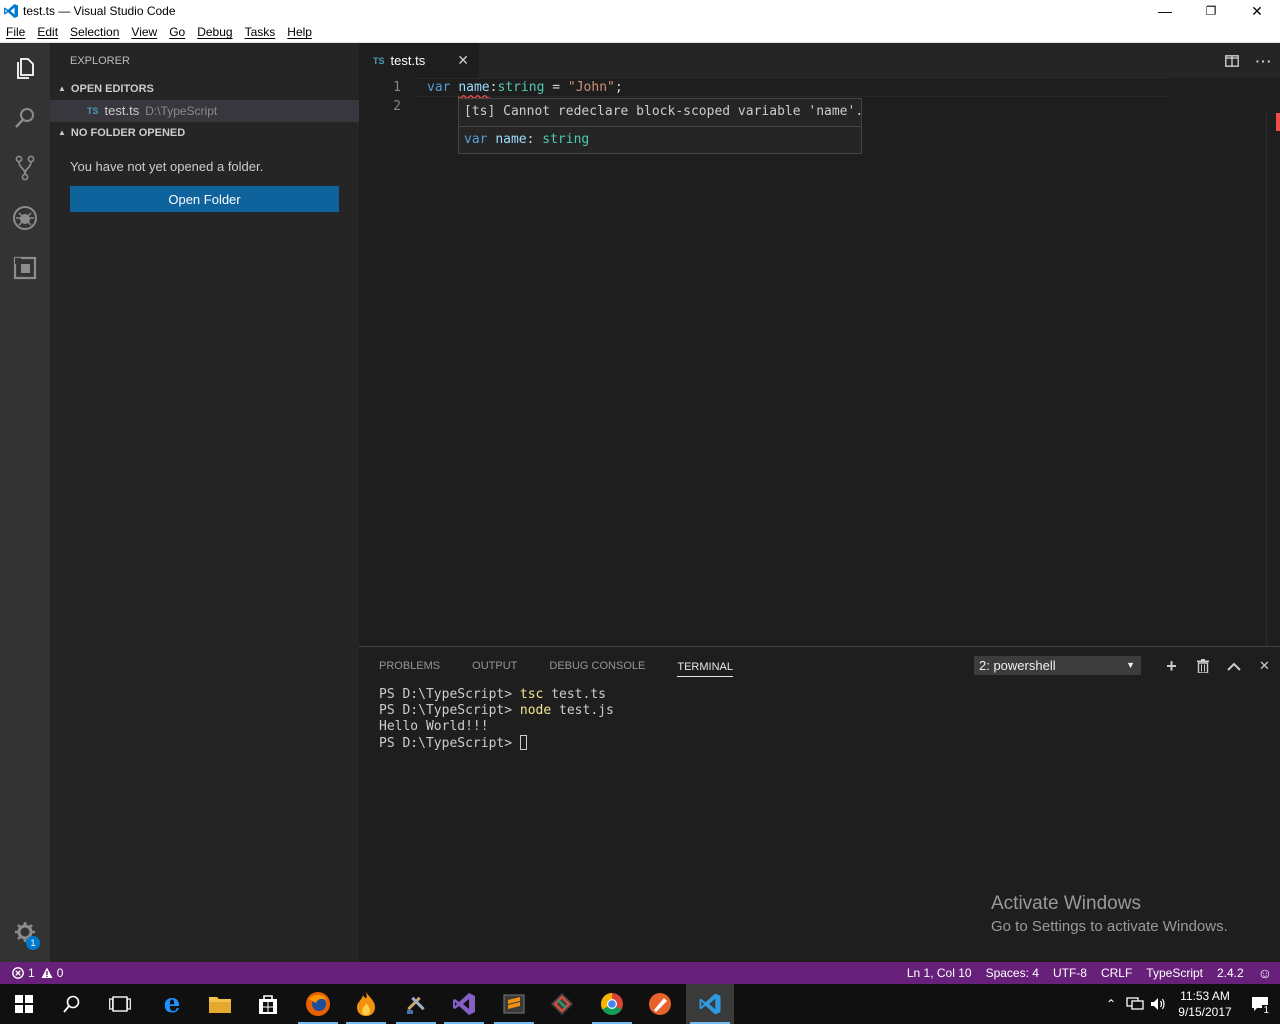 This screenshot has height=1024, width=1280. I want to click on editor-tabs: TS test.ts ✕ ···, so click(819, 60).